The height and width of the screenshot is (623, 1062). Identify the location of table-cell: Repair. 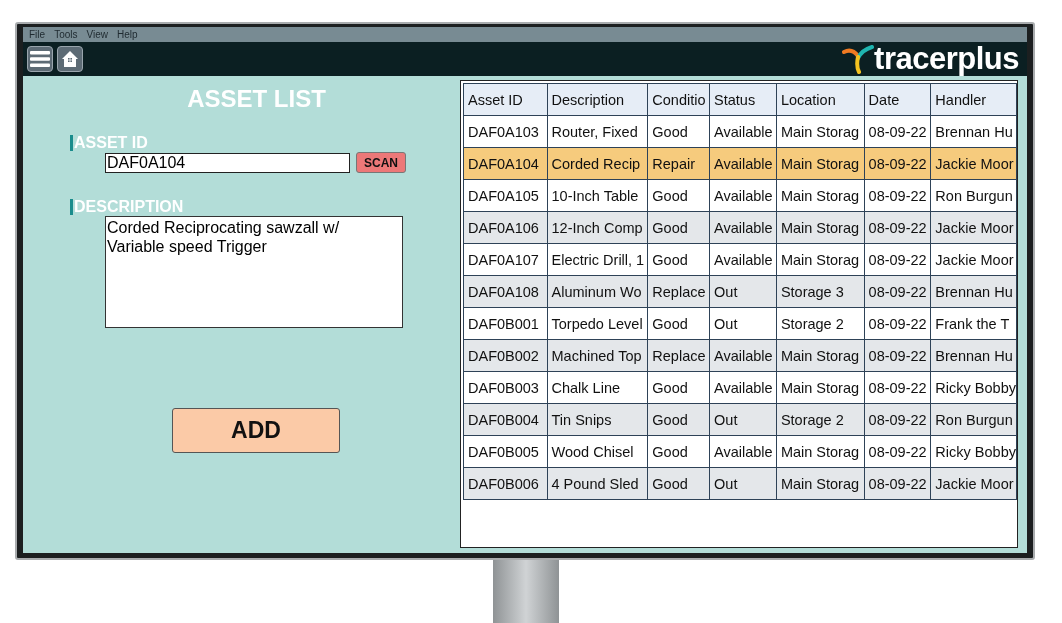
(678, 163).